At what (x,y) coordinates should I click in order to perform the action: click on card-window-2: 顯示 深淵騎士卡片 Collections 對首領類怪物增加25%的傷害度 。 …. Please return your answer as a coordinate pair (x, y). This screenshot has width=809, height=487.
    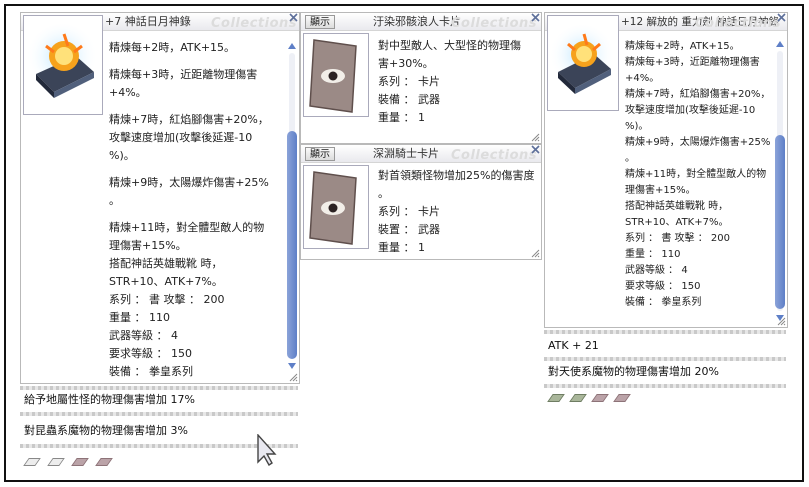
    Looking at the image, I should click on (421, 202).